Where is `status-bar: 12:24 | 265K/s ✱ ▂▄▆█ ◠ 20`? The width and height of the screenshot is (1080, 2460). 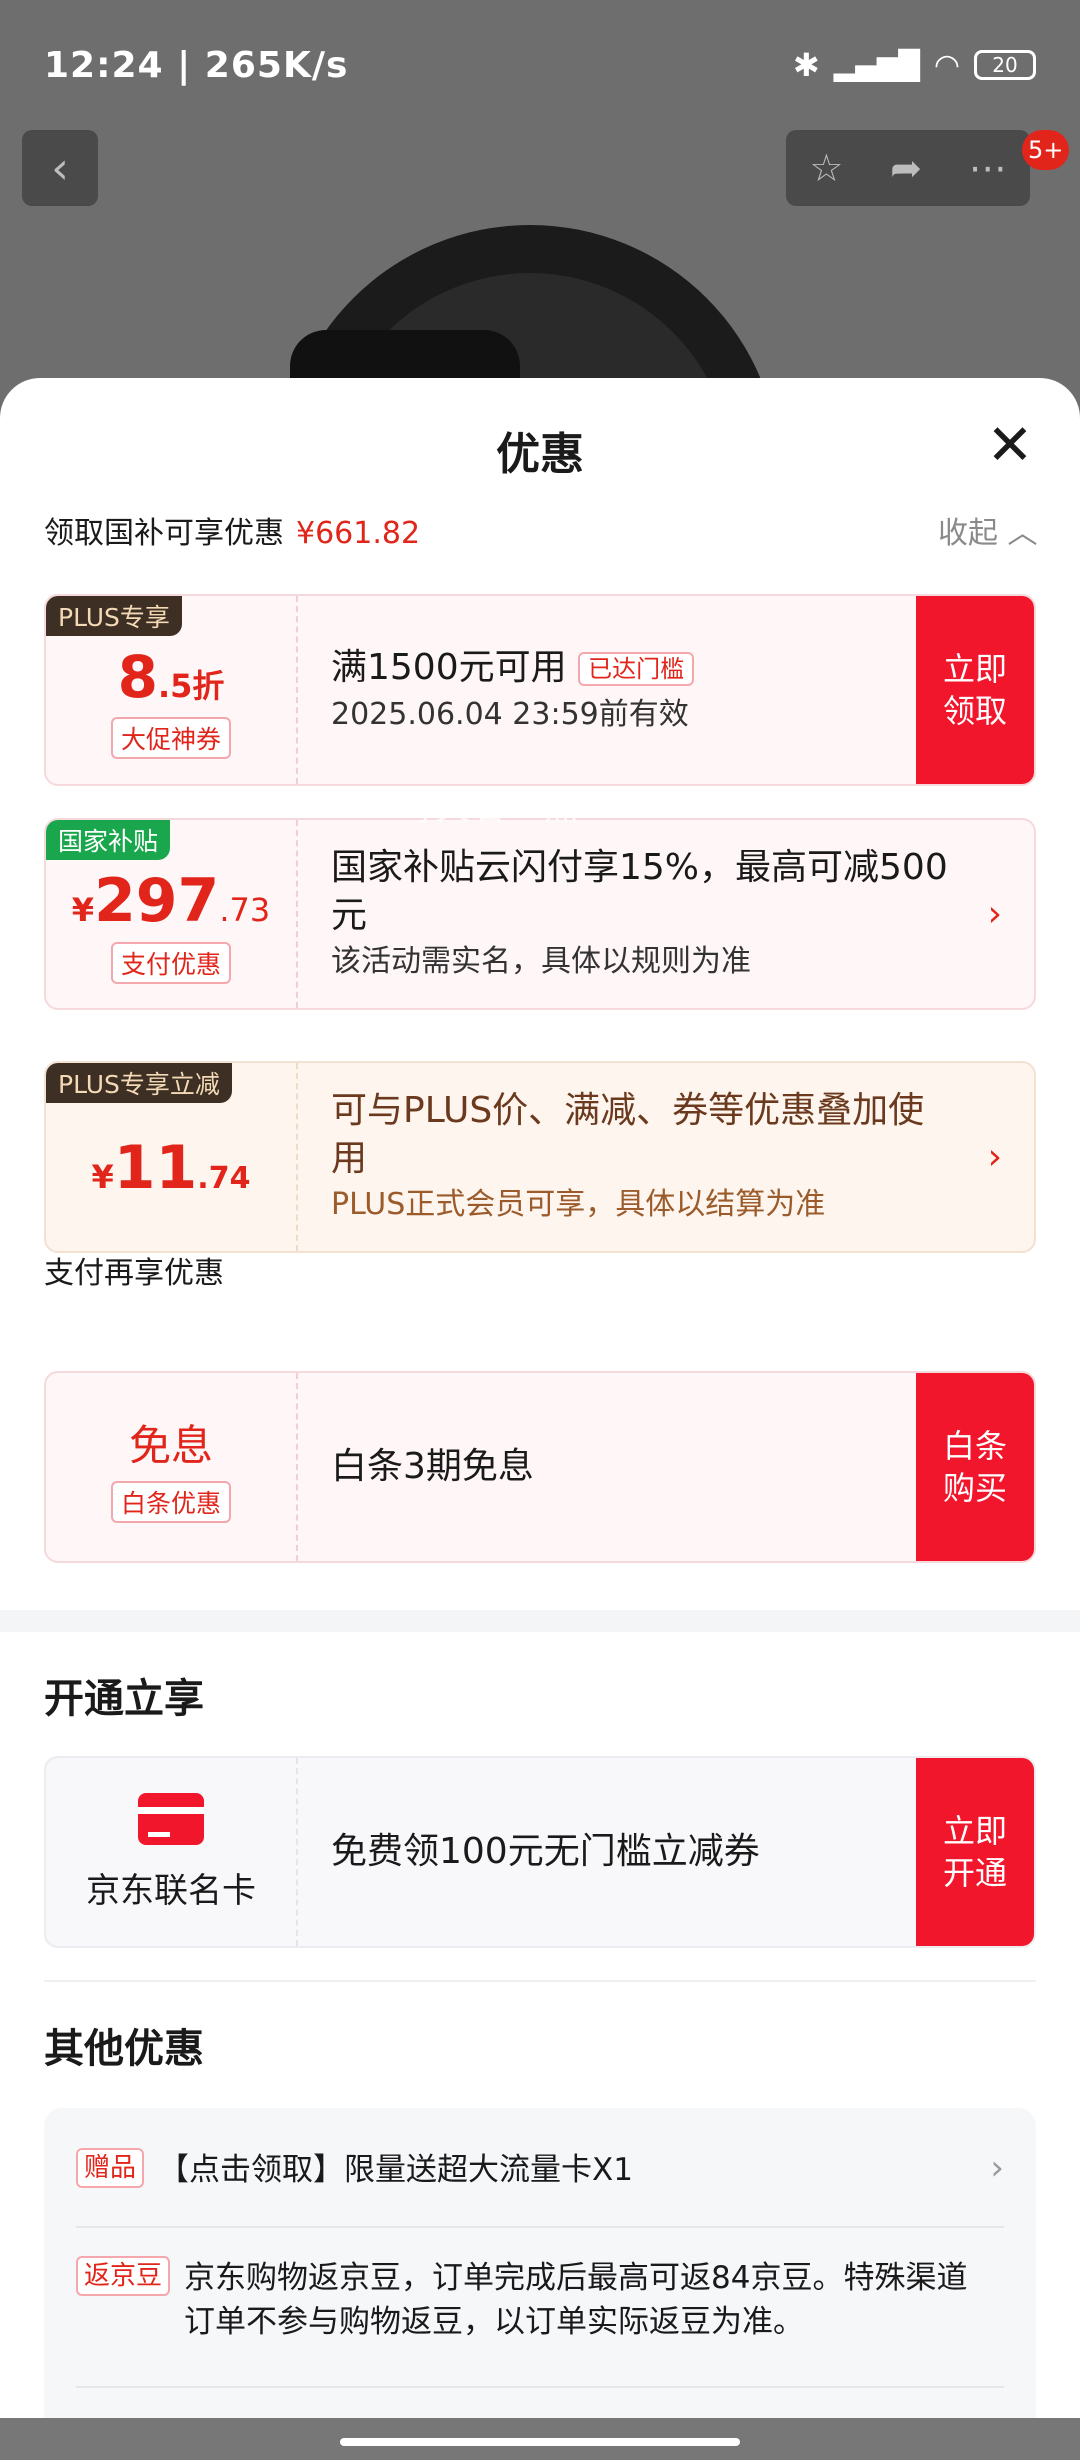 status-bar: 12:24 | 265K/s ✱ ▂▄▆█ ◠ 20 is located at coordinates (540, 65).